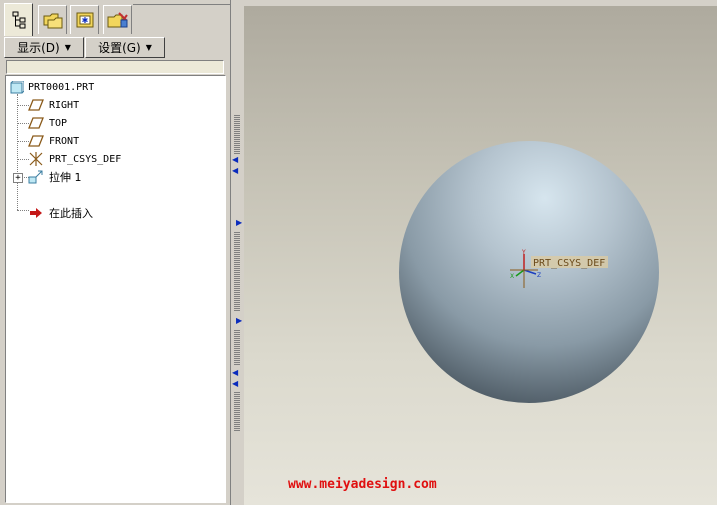 This screenshot has height=505, width=717. What do you see at coordinates (523, 252) in the screenshot?
I see `axis-y-label: Y` at bounding box center [523, 252].